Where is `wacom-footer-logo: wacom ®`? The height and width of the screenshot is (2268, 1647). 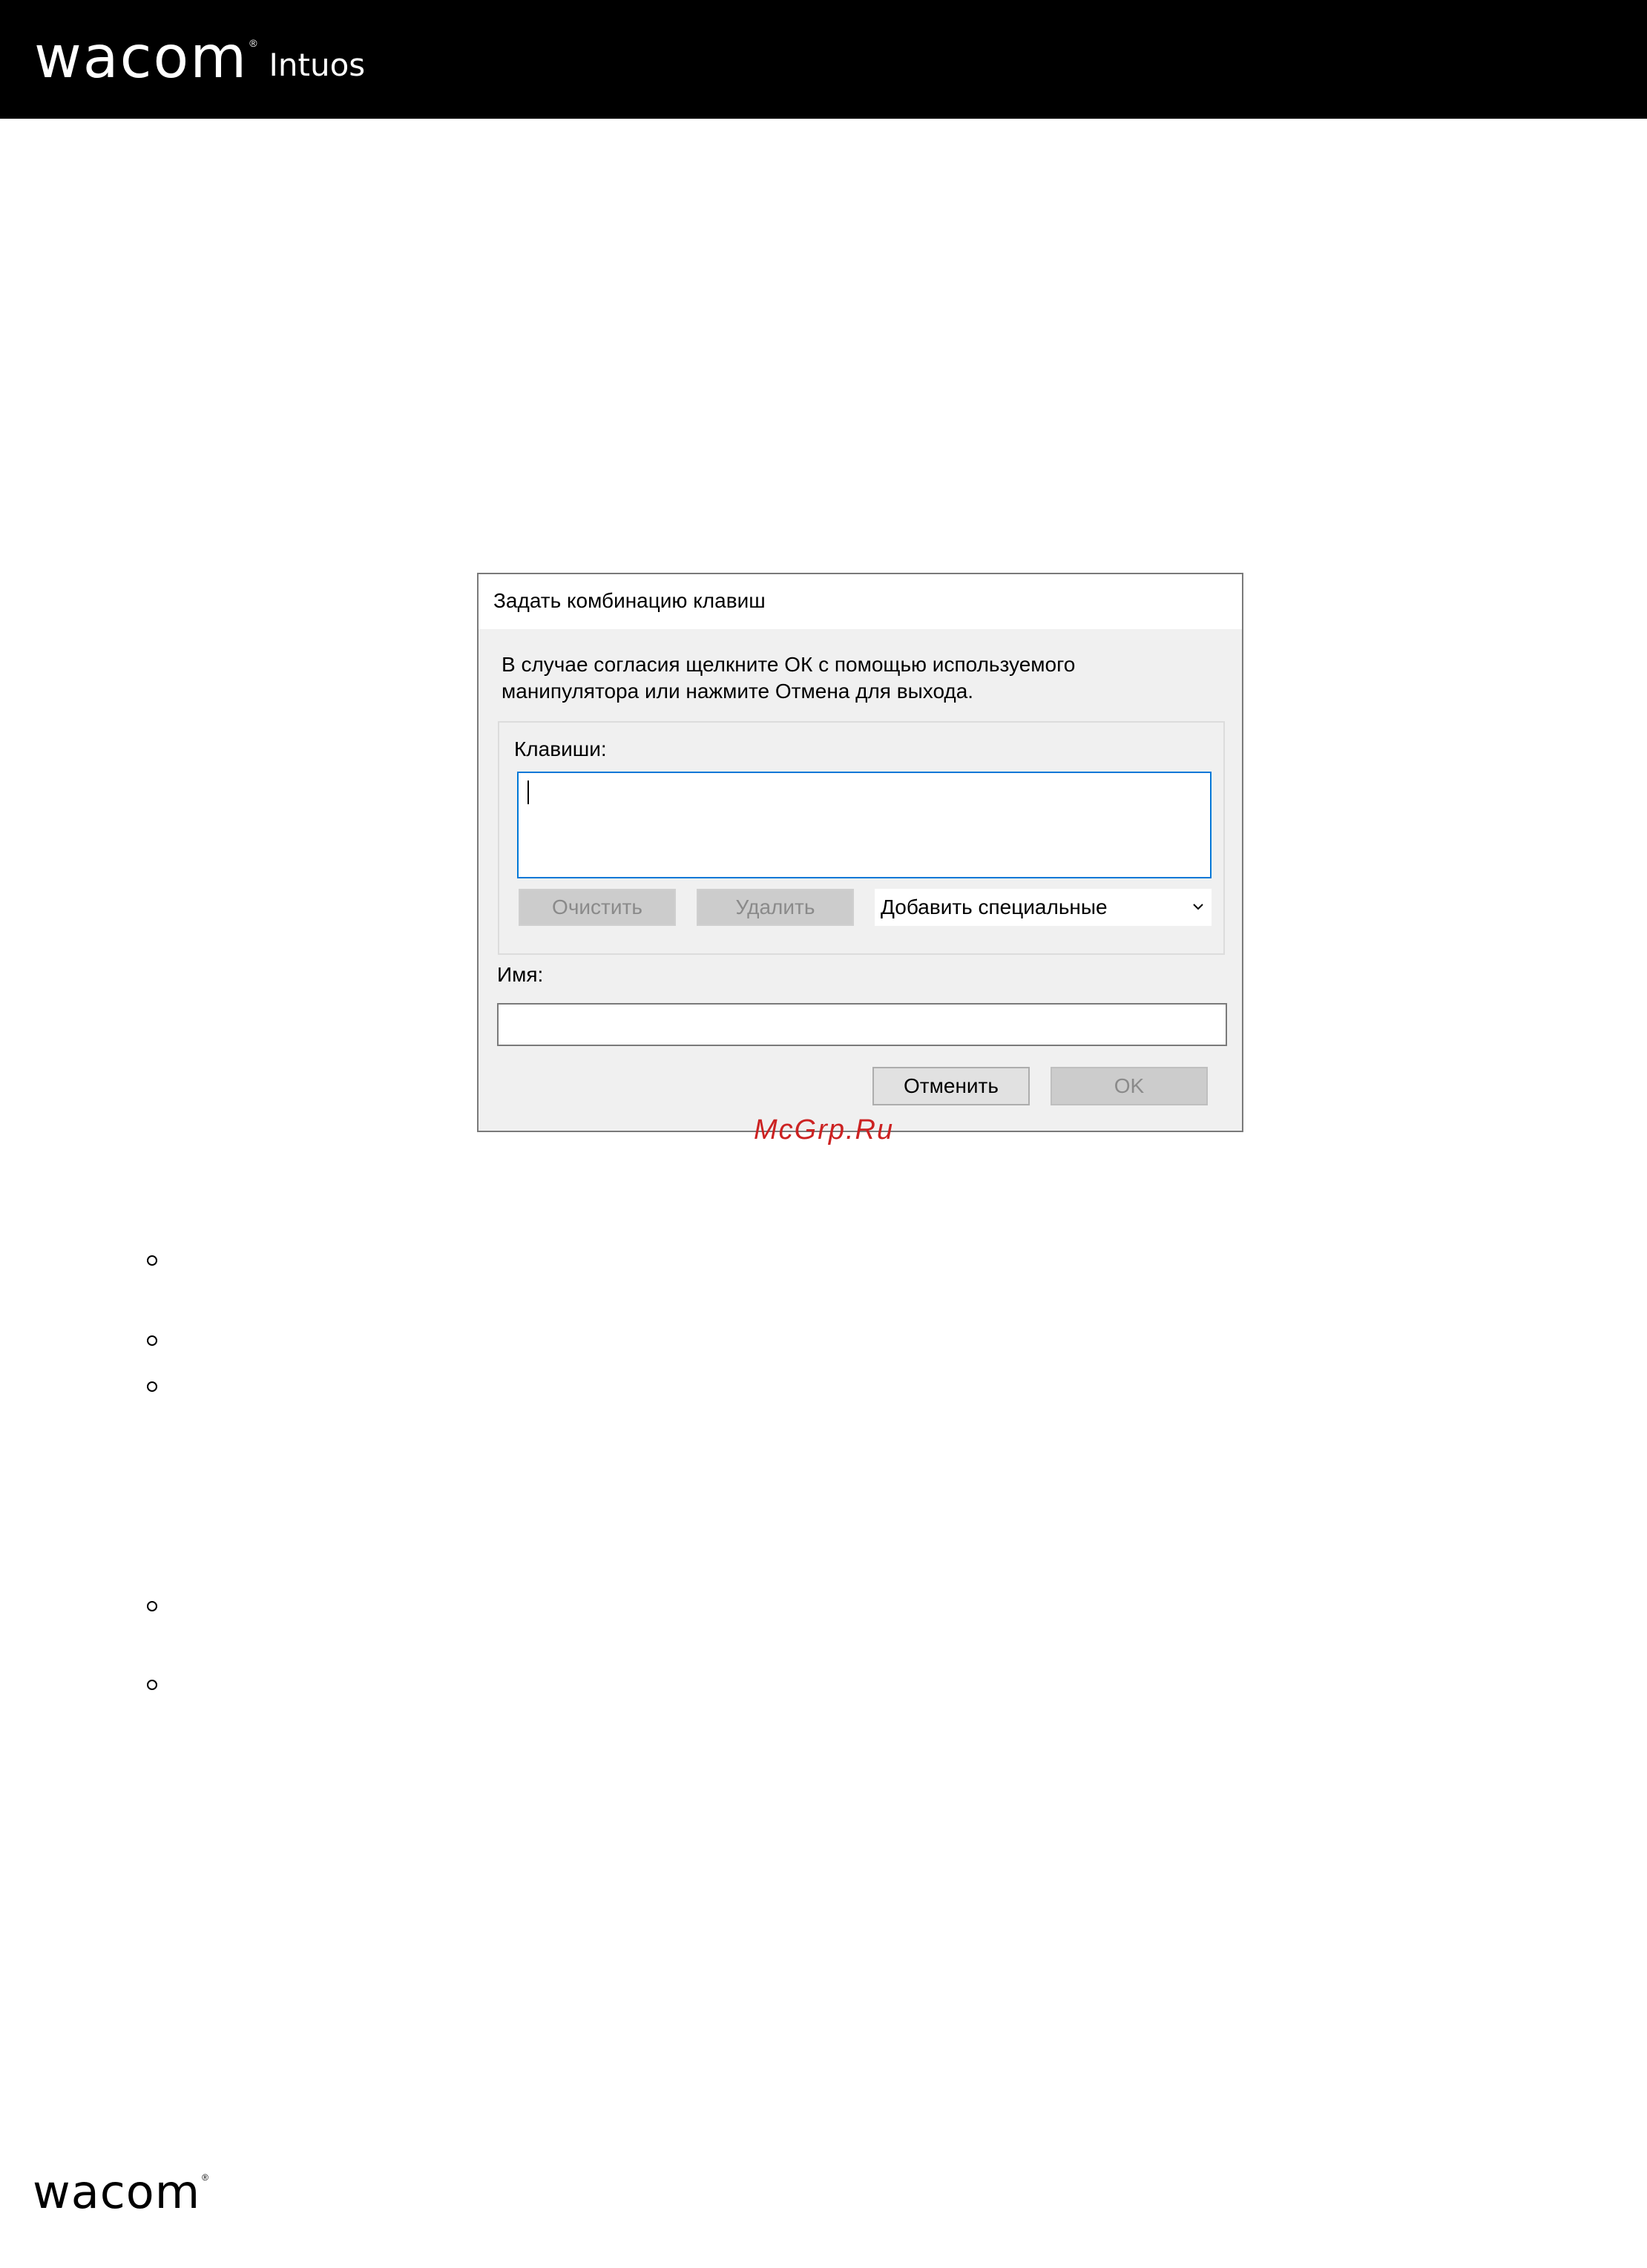 wacom-footer-logo: wacom ® is located at coordinates (120, 2192).